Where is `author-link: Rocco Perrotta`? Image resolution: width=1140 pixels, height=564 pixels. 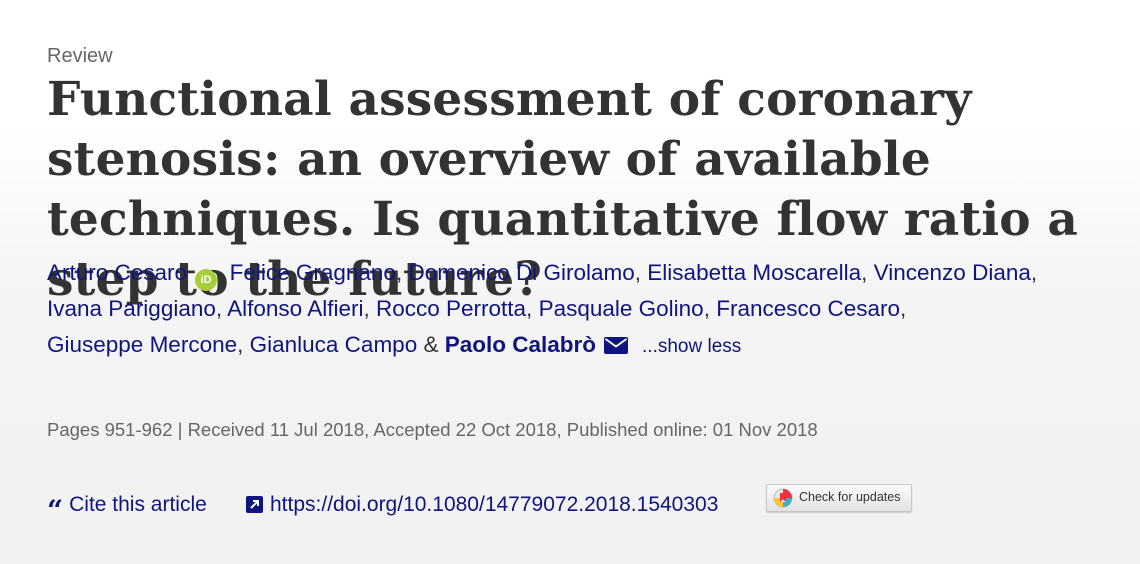
author-link: Rocco Perrotta is located at coordinates (451, 308).